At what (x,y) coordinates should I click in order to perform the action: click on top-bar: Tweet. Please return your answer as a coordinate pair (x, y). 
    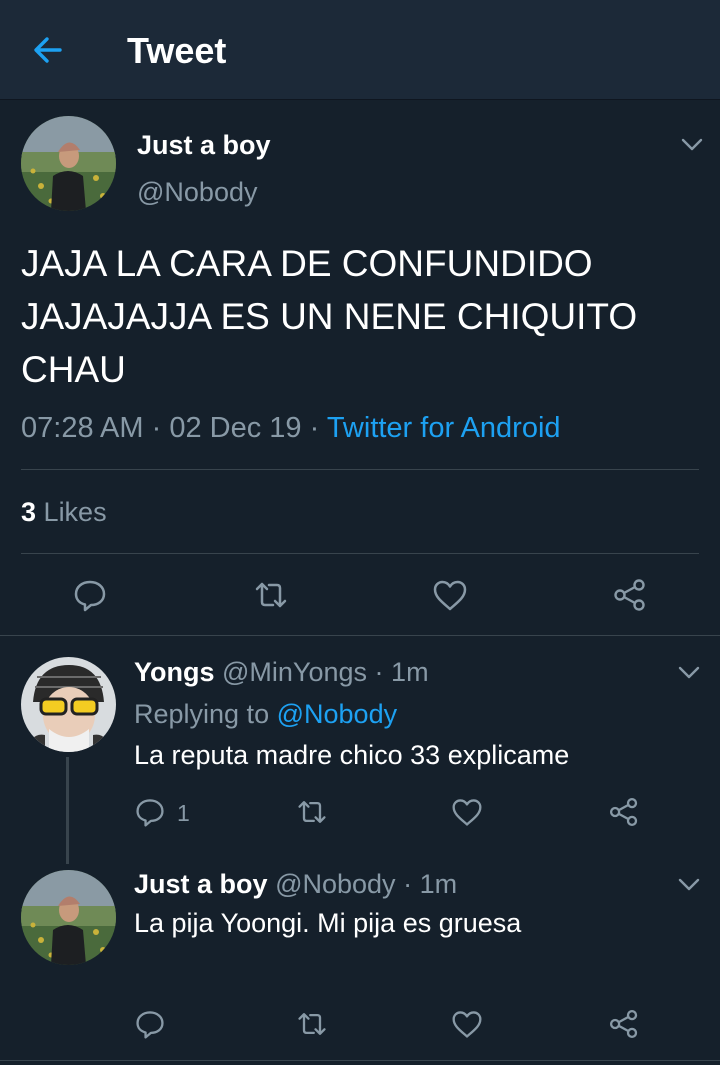
    Looking at the image, I should click on (360, 50).